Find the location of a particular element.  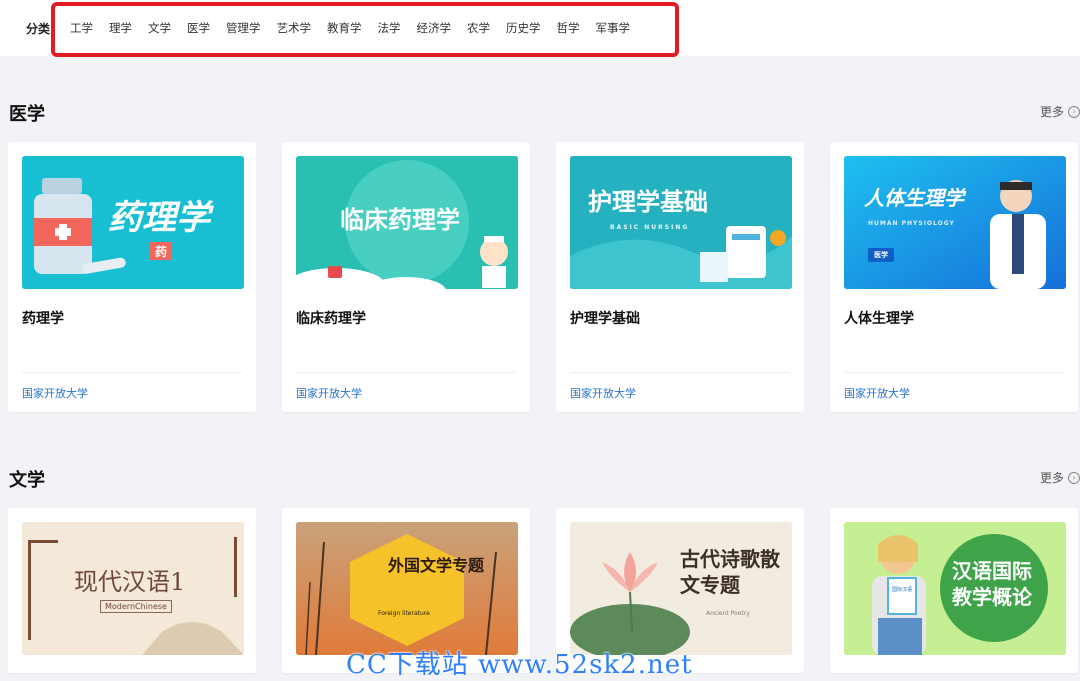

course-card: 护理学基础 BASIC NURSING 护理学基础 国家开放大学 is located at coordinates (680, 277).